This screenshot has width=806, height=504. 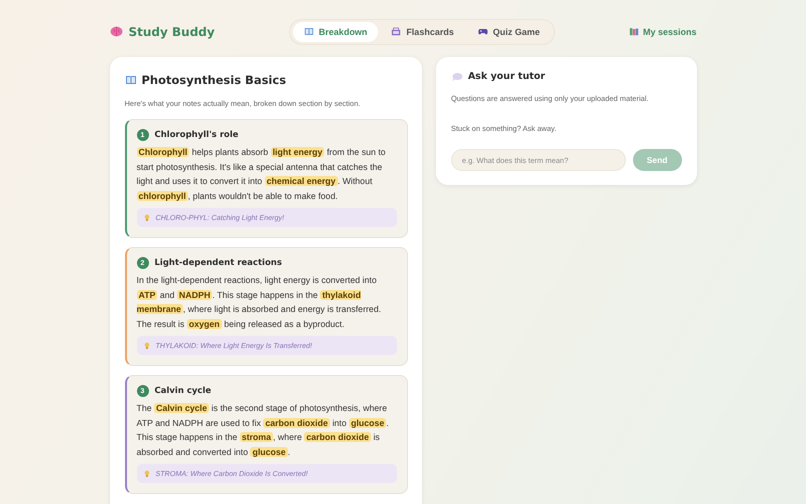 What do you see at coordinates (508, 32) in the screenshot?
I see `tab: Quiz Game` at bounding box center [508, 32].